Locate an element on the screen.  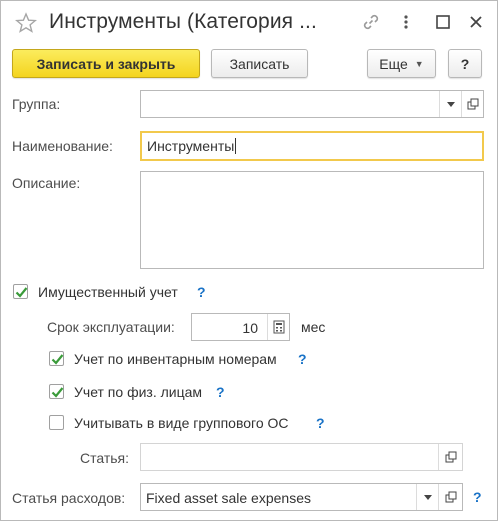
name-field: Инструменты is located at coordinates (312, 146).